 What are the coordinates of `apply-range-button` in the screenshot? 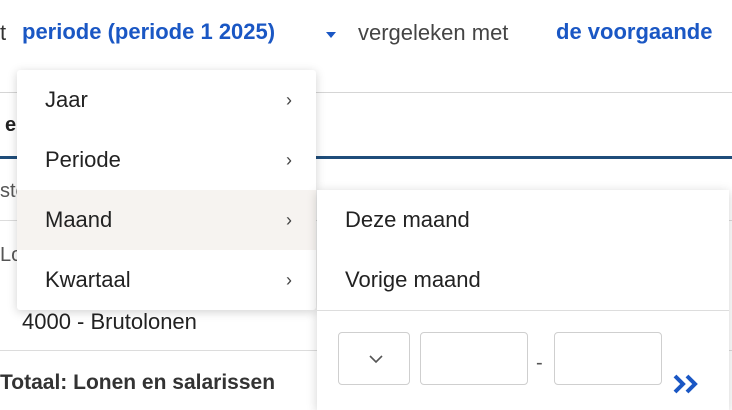 It's located at (687, 386).